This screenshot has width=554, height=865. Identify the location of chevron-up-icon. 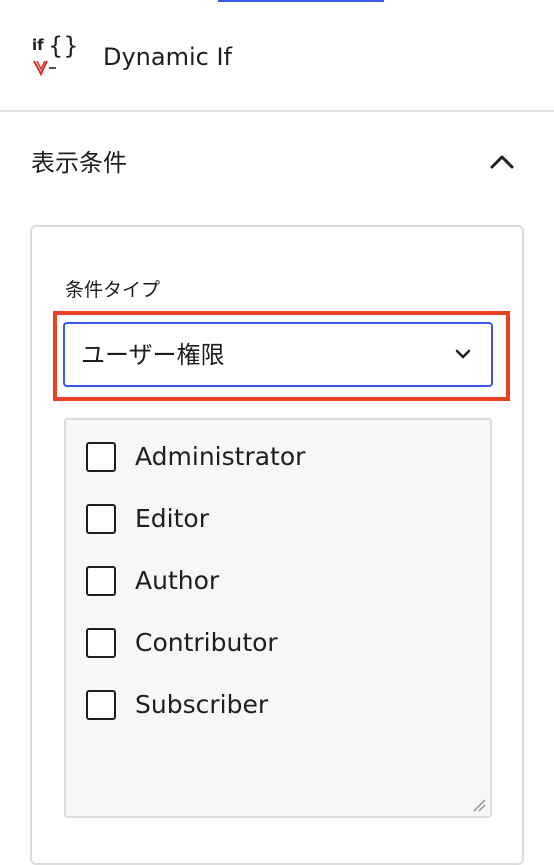
(502, 162).